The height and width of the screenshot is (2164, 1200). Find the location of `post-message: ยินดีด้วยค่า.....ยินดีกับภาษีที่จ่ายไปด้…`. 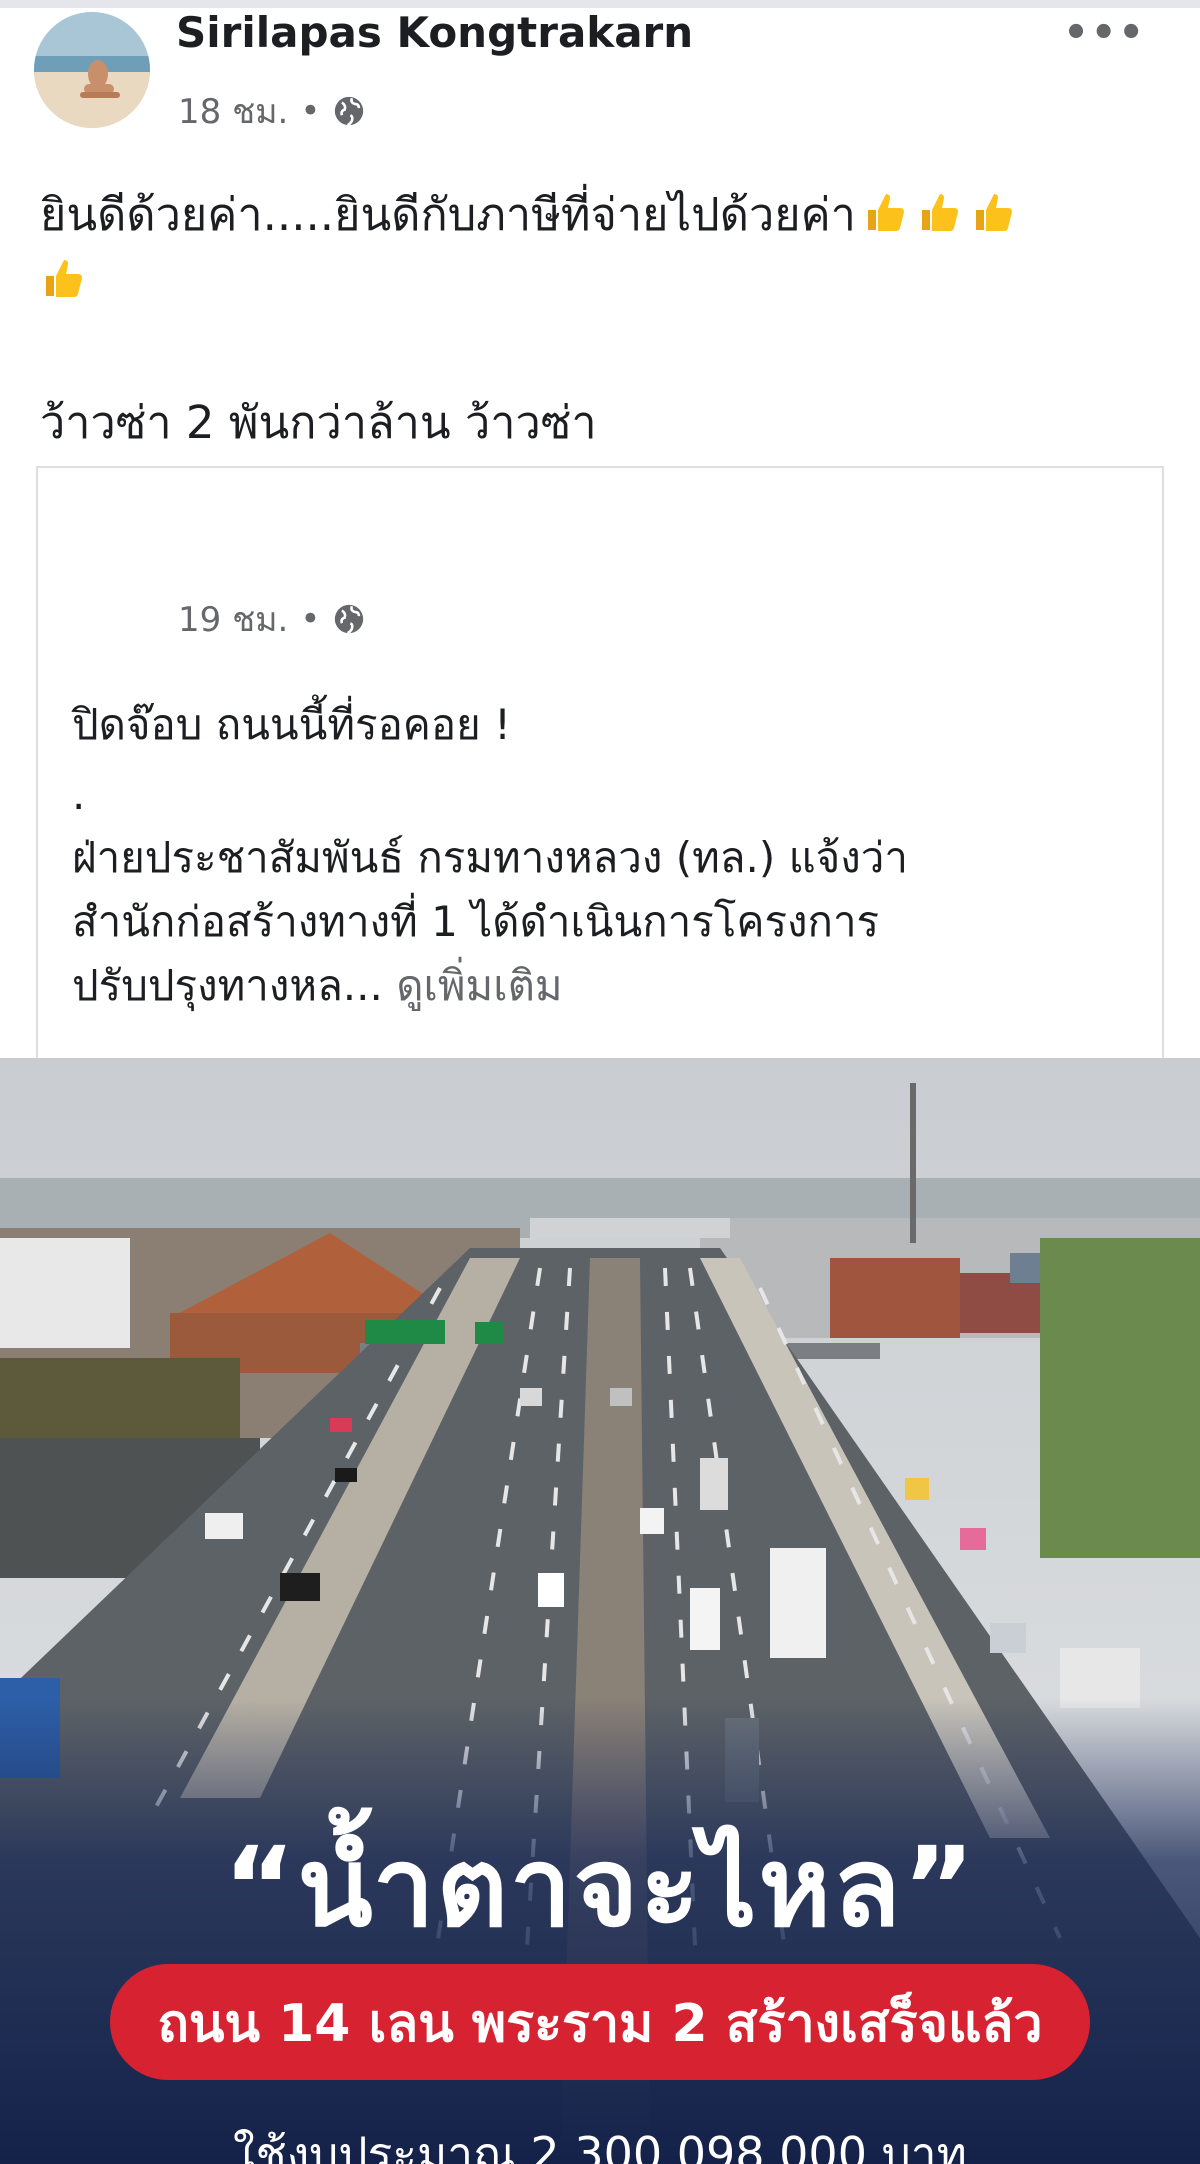

post-message: ยินดีด้วยค่า.....ยินดีกับภาษีที่จ่ายไปด้… is located at coordinates (605, 248).